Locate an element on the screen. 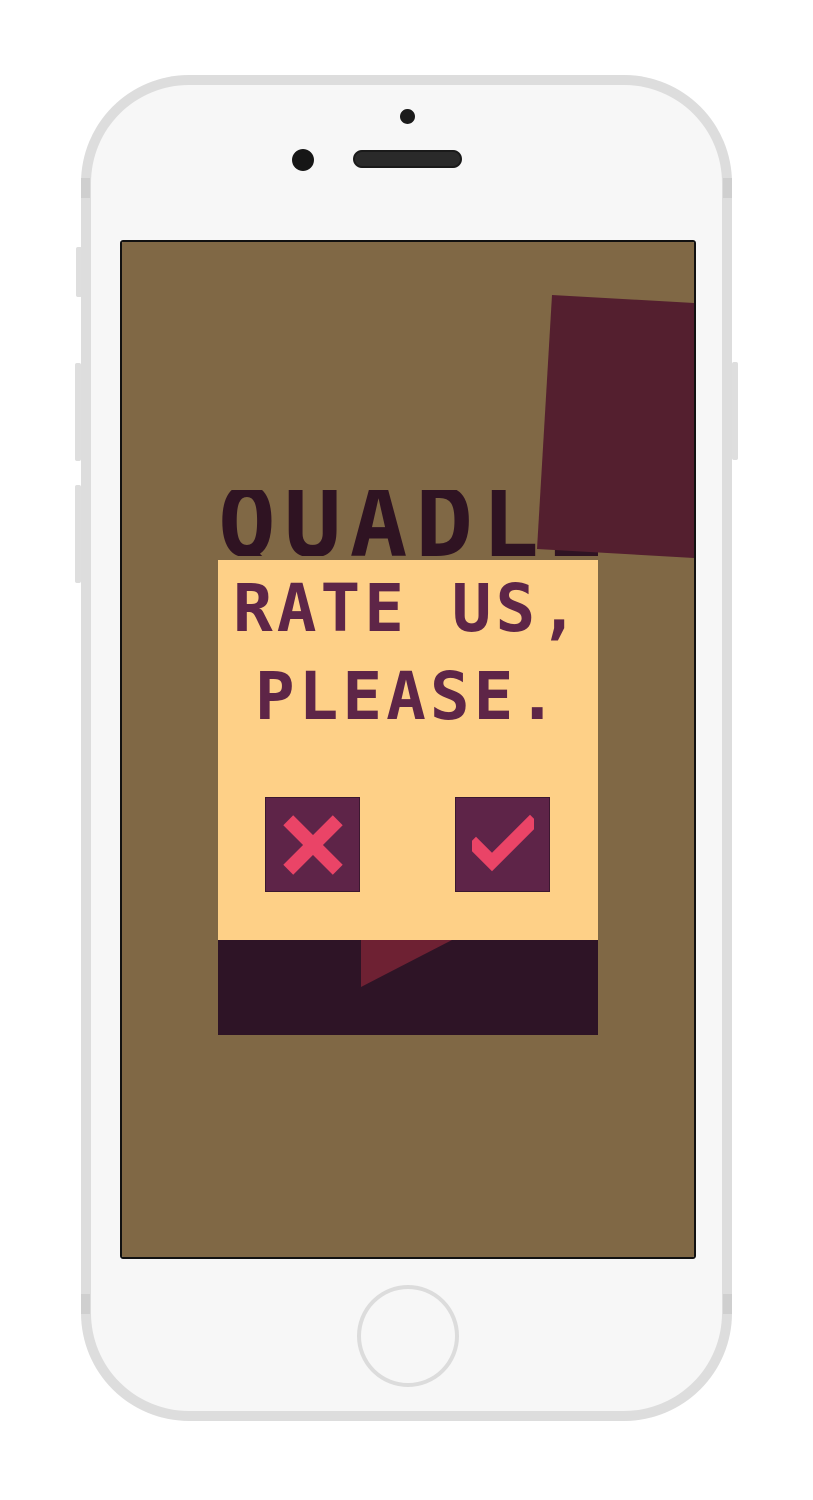  dialog-title-line-2: PLEASE. is located at coordinates (408, 696).